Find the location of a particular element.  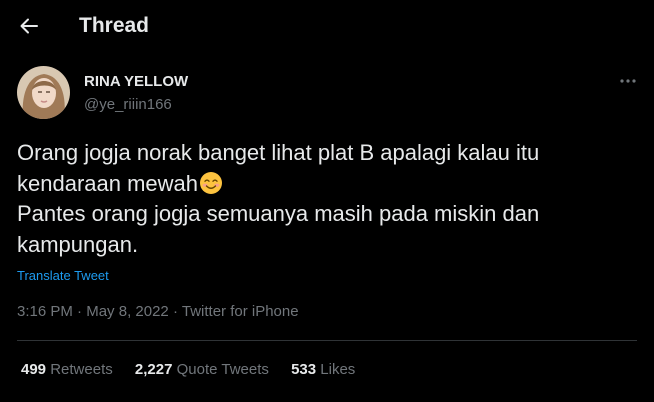

tweet-text-segment: kendaraan mewah is located at coordinates (108, 183).